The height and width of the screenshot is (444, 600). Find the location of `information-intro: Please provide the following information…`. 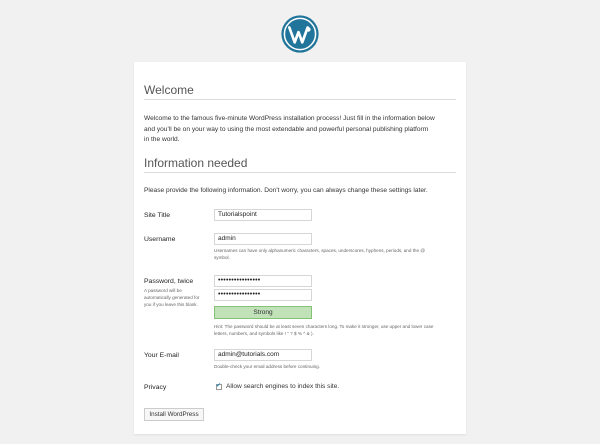

information-intro: Please provide the following information… is located at coordinates (286, 190).